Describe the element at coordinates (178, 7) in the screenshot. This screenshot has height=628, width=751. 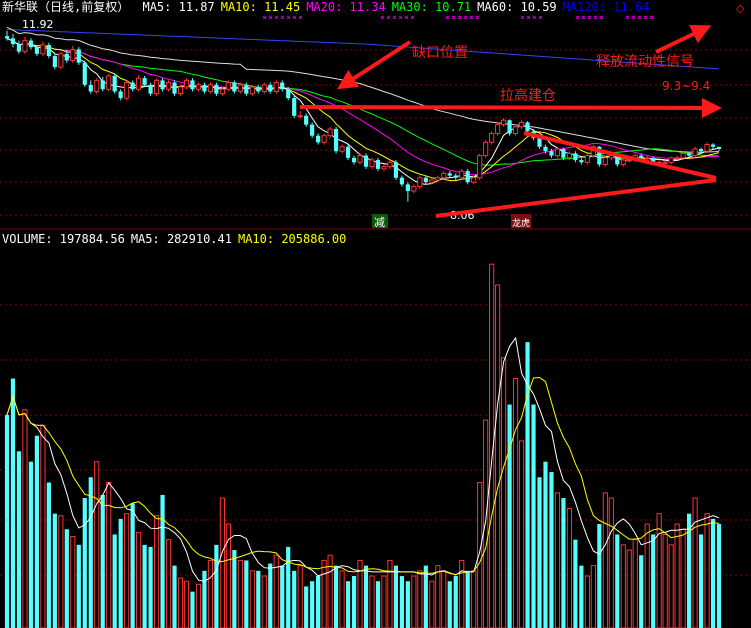
I see `ma-legend-item: MA5: 11.87` at that location.